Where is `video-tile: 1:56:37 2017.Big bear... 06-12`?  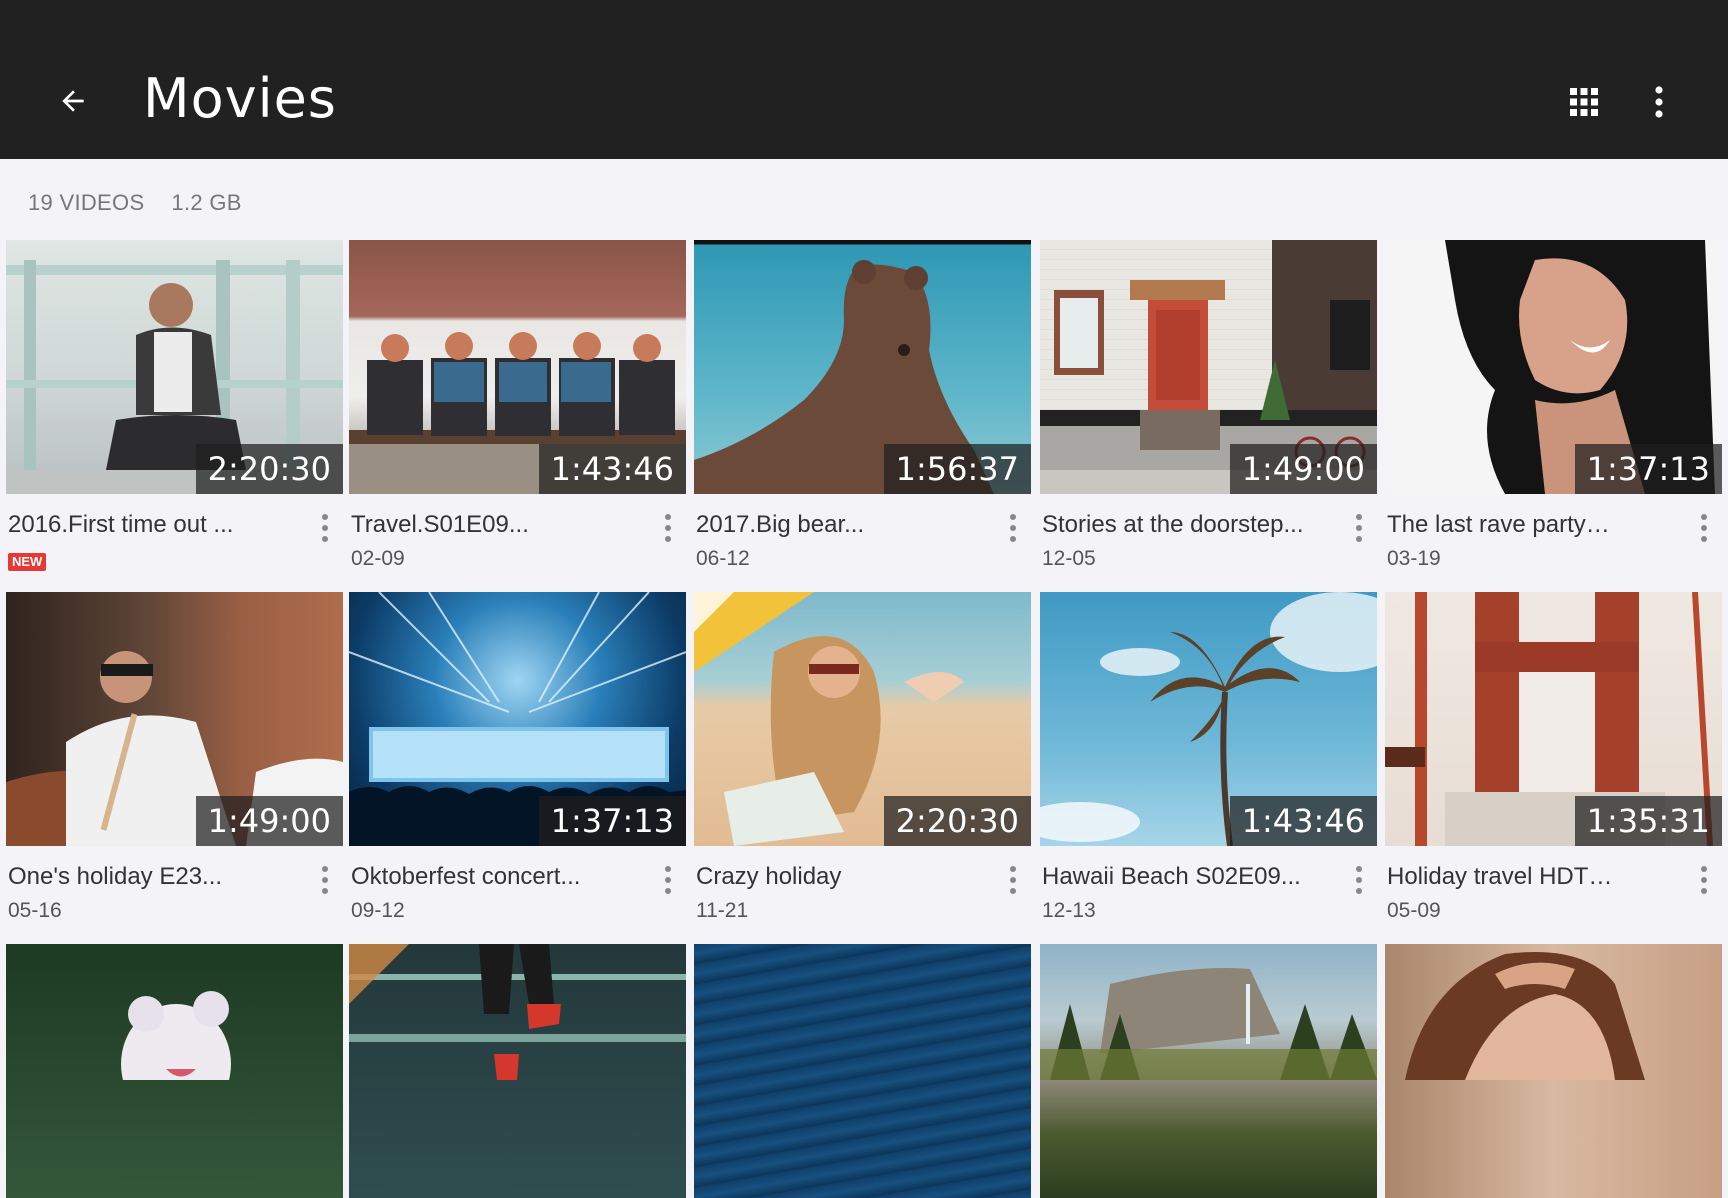
video-tile: 1:56:37 2017.Big bear... 06-12 is located at coordinates (862, 405).